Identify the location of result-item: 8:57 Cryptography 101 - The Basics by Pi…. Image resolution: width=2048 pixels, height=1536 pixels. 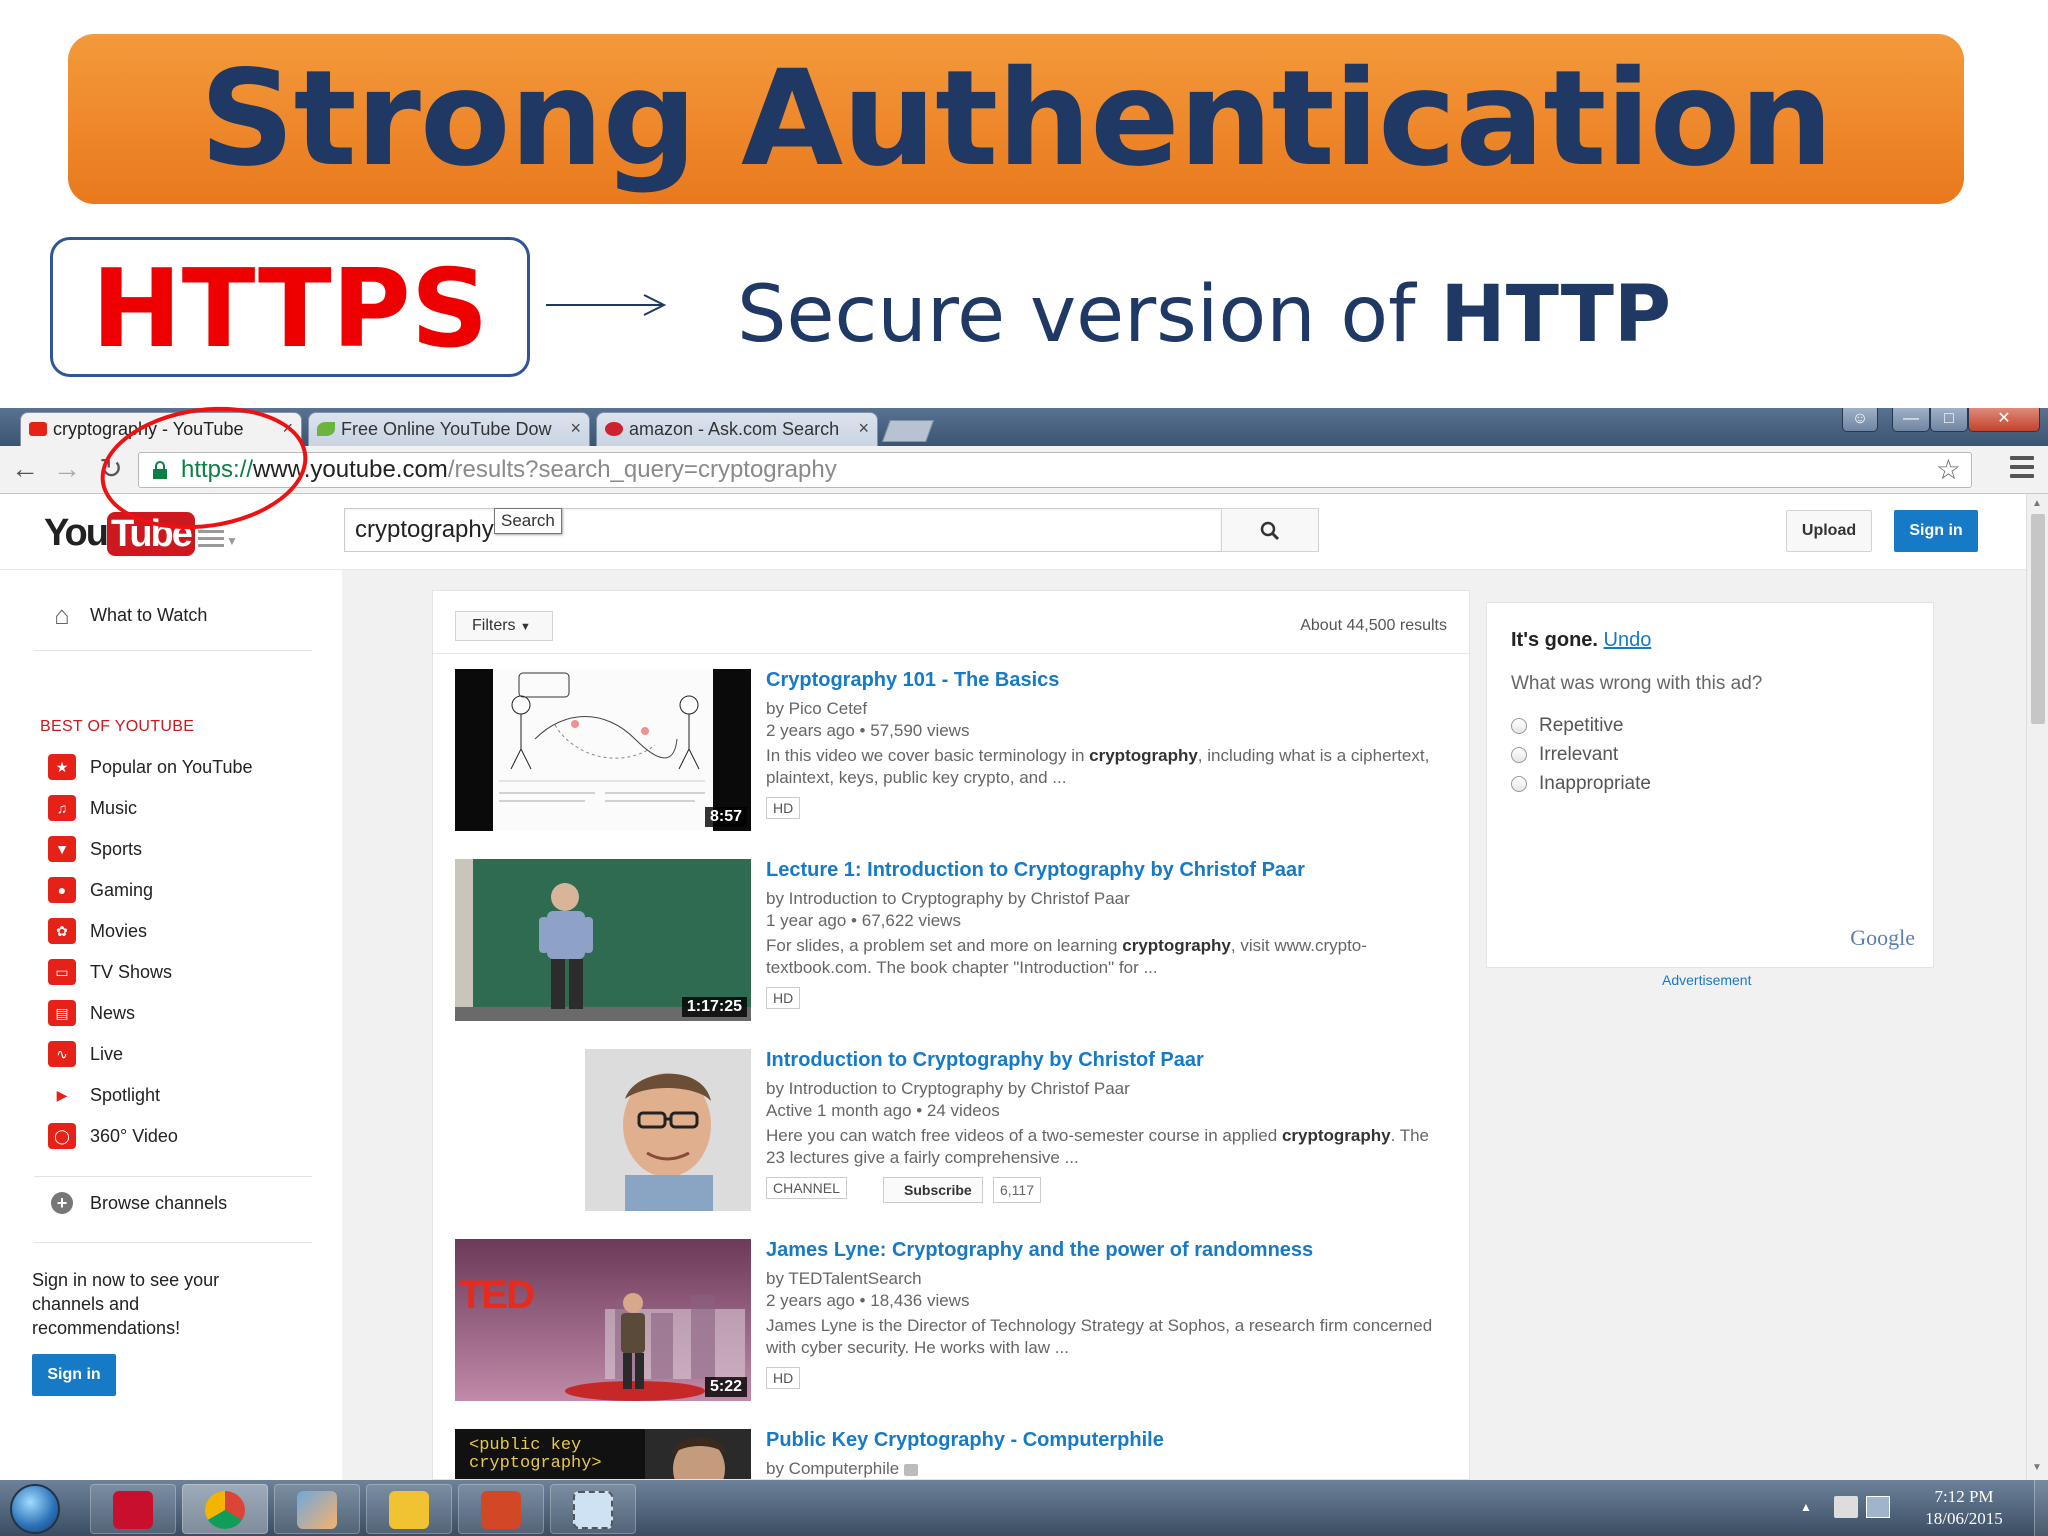
(955, 753).